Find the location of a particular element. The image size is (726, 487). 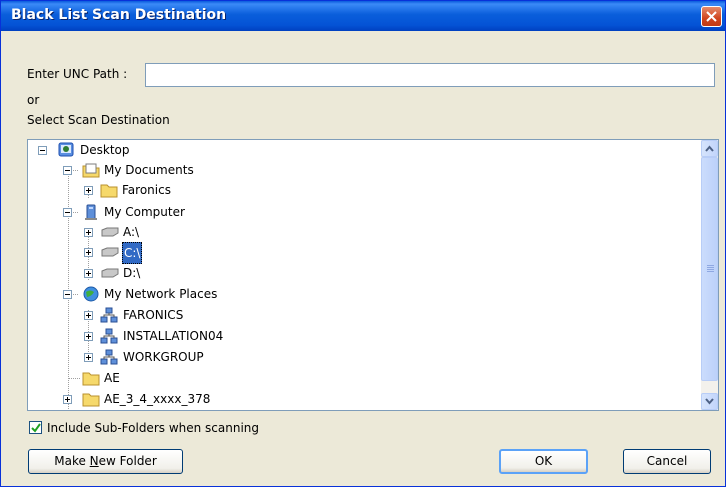

tree-item-net-faronics: FARONICS is located at coordinates (178, 315).